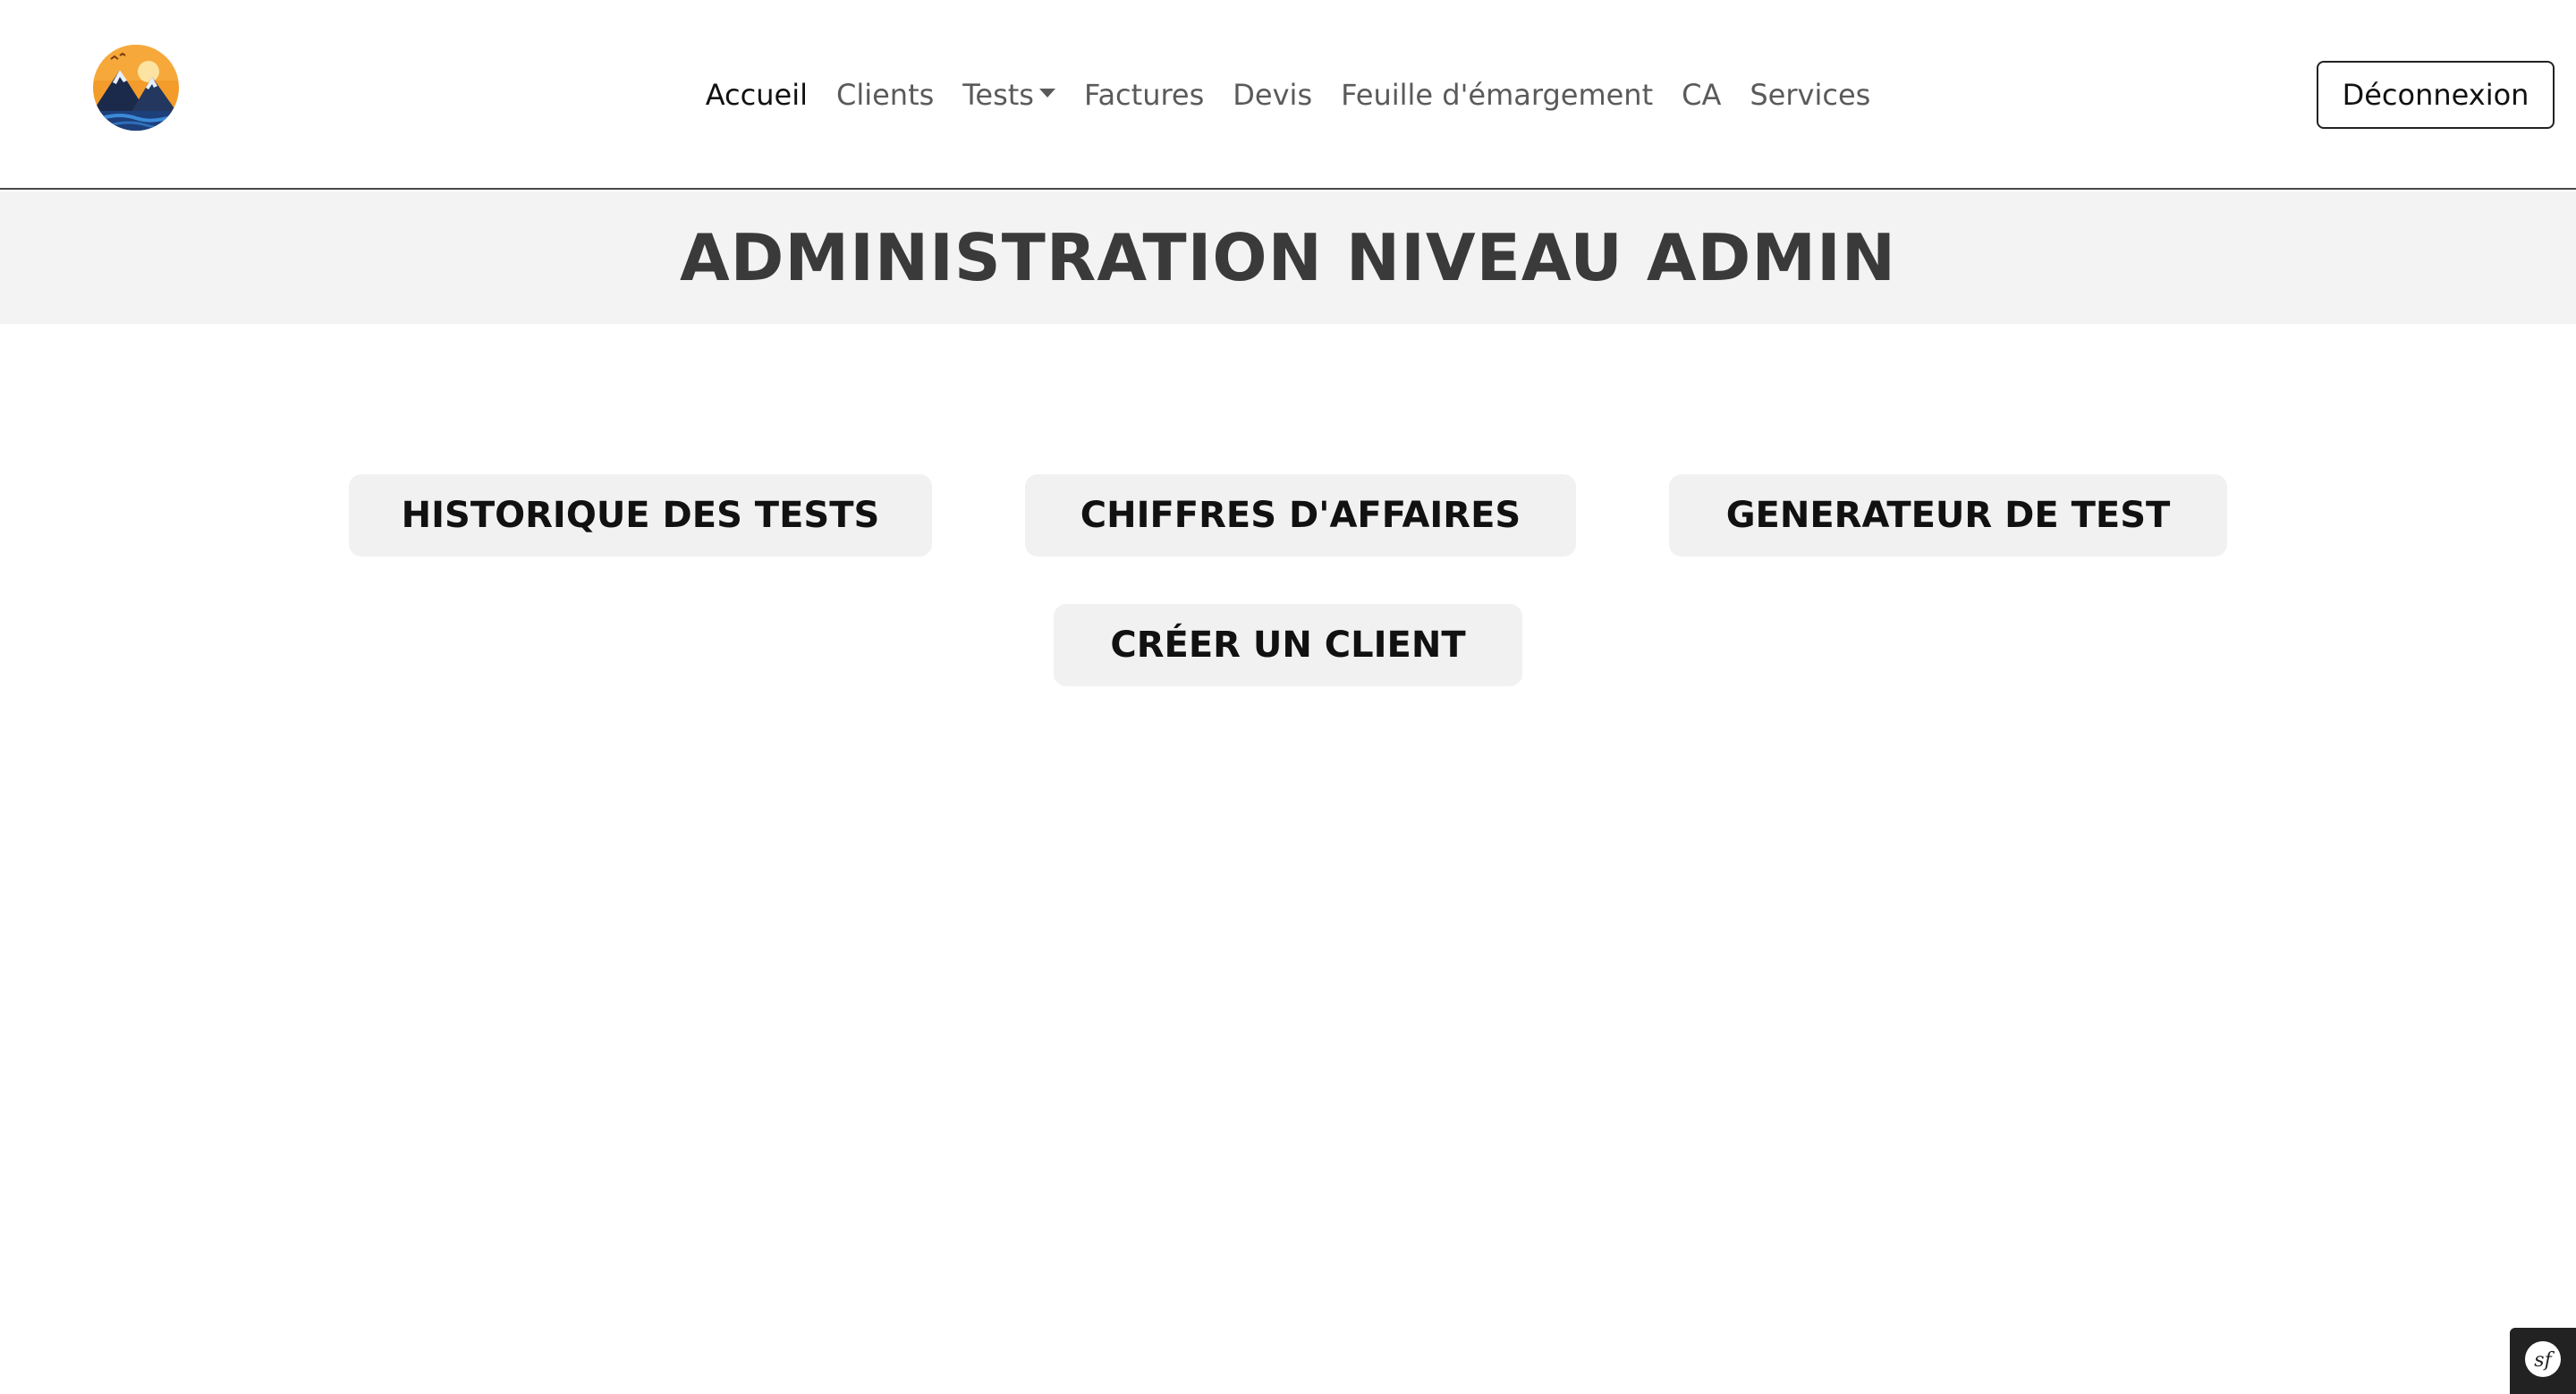  What do you see at coordinates (2436, 95) in the screenshot?
I see `logout-button: Déconnexion` at bounding box center [2436, 95].